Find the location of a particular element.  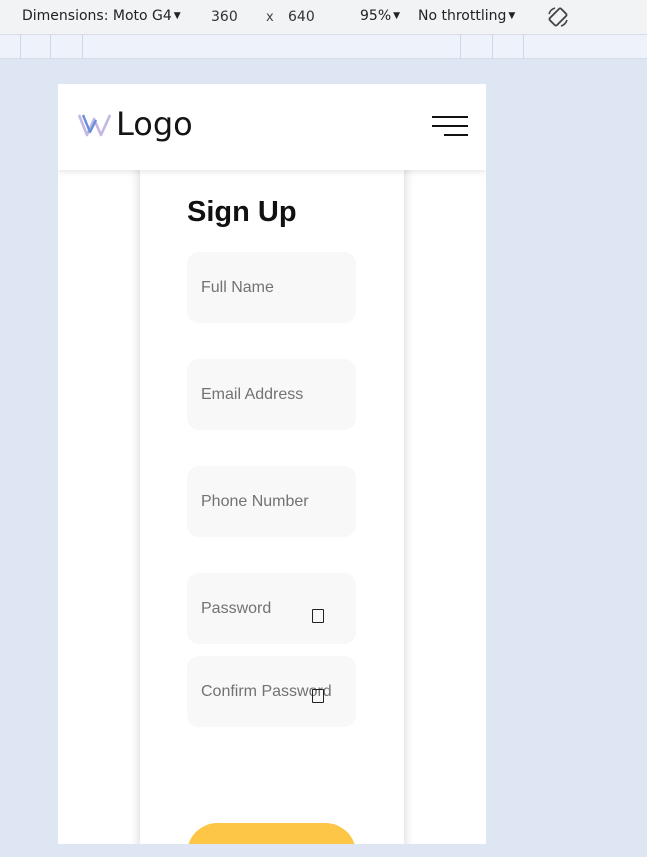

rotate-icon is located at coordinates (558, 17).